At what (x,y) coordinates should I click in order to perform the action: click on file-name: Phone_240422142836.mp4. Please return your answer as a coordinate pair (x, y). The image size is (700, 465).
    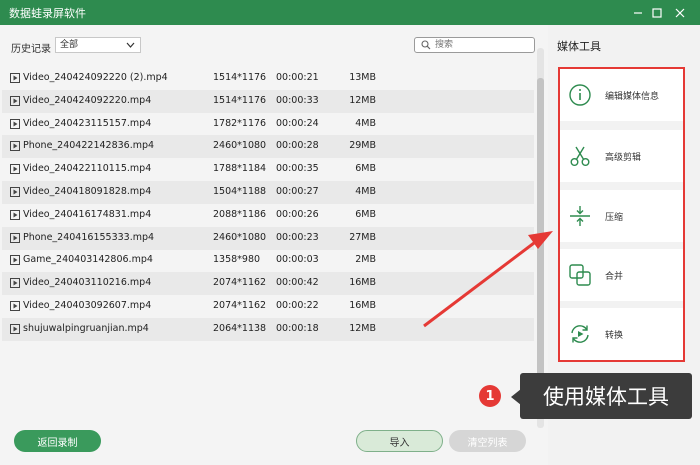
    Looking at the image, I should click on (89, 146).